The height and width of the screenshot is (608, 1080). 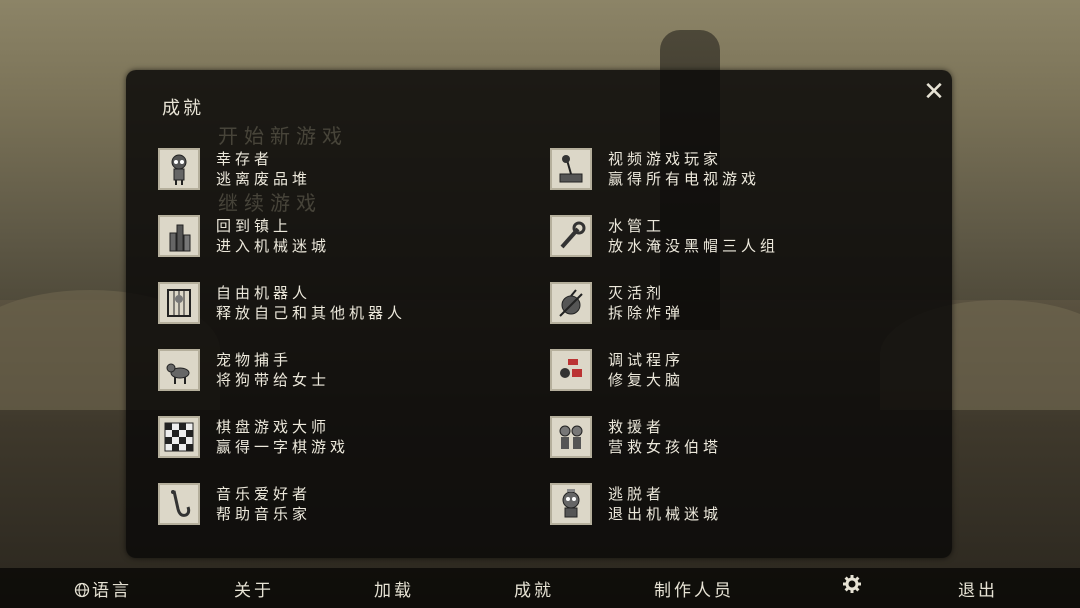 What do you see at coordinates (694, 588) in the screenshot?
I see `menu-credits: 制作人员` at bounding box center [694, 588].